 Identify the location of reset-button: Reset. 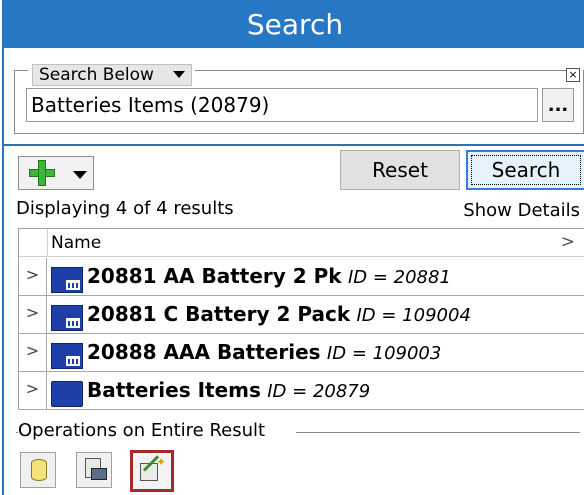
(400, 170).